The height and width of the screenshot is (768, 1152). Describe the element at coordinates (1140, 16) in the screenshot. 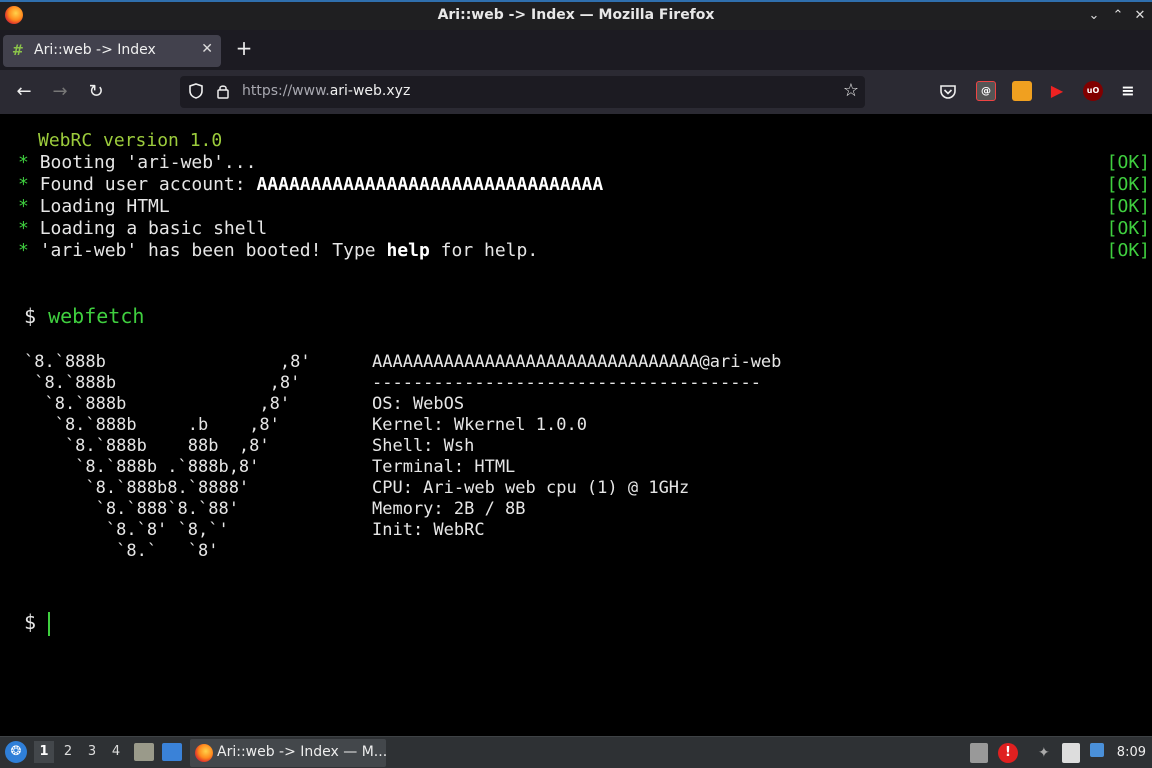

I see `close-window-icon: ✕` at that location.